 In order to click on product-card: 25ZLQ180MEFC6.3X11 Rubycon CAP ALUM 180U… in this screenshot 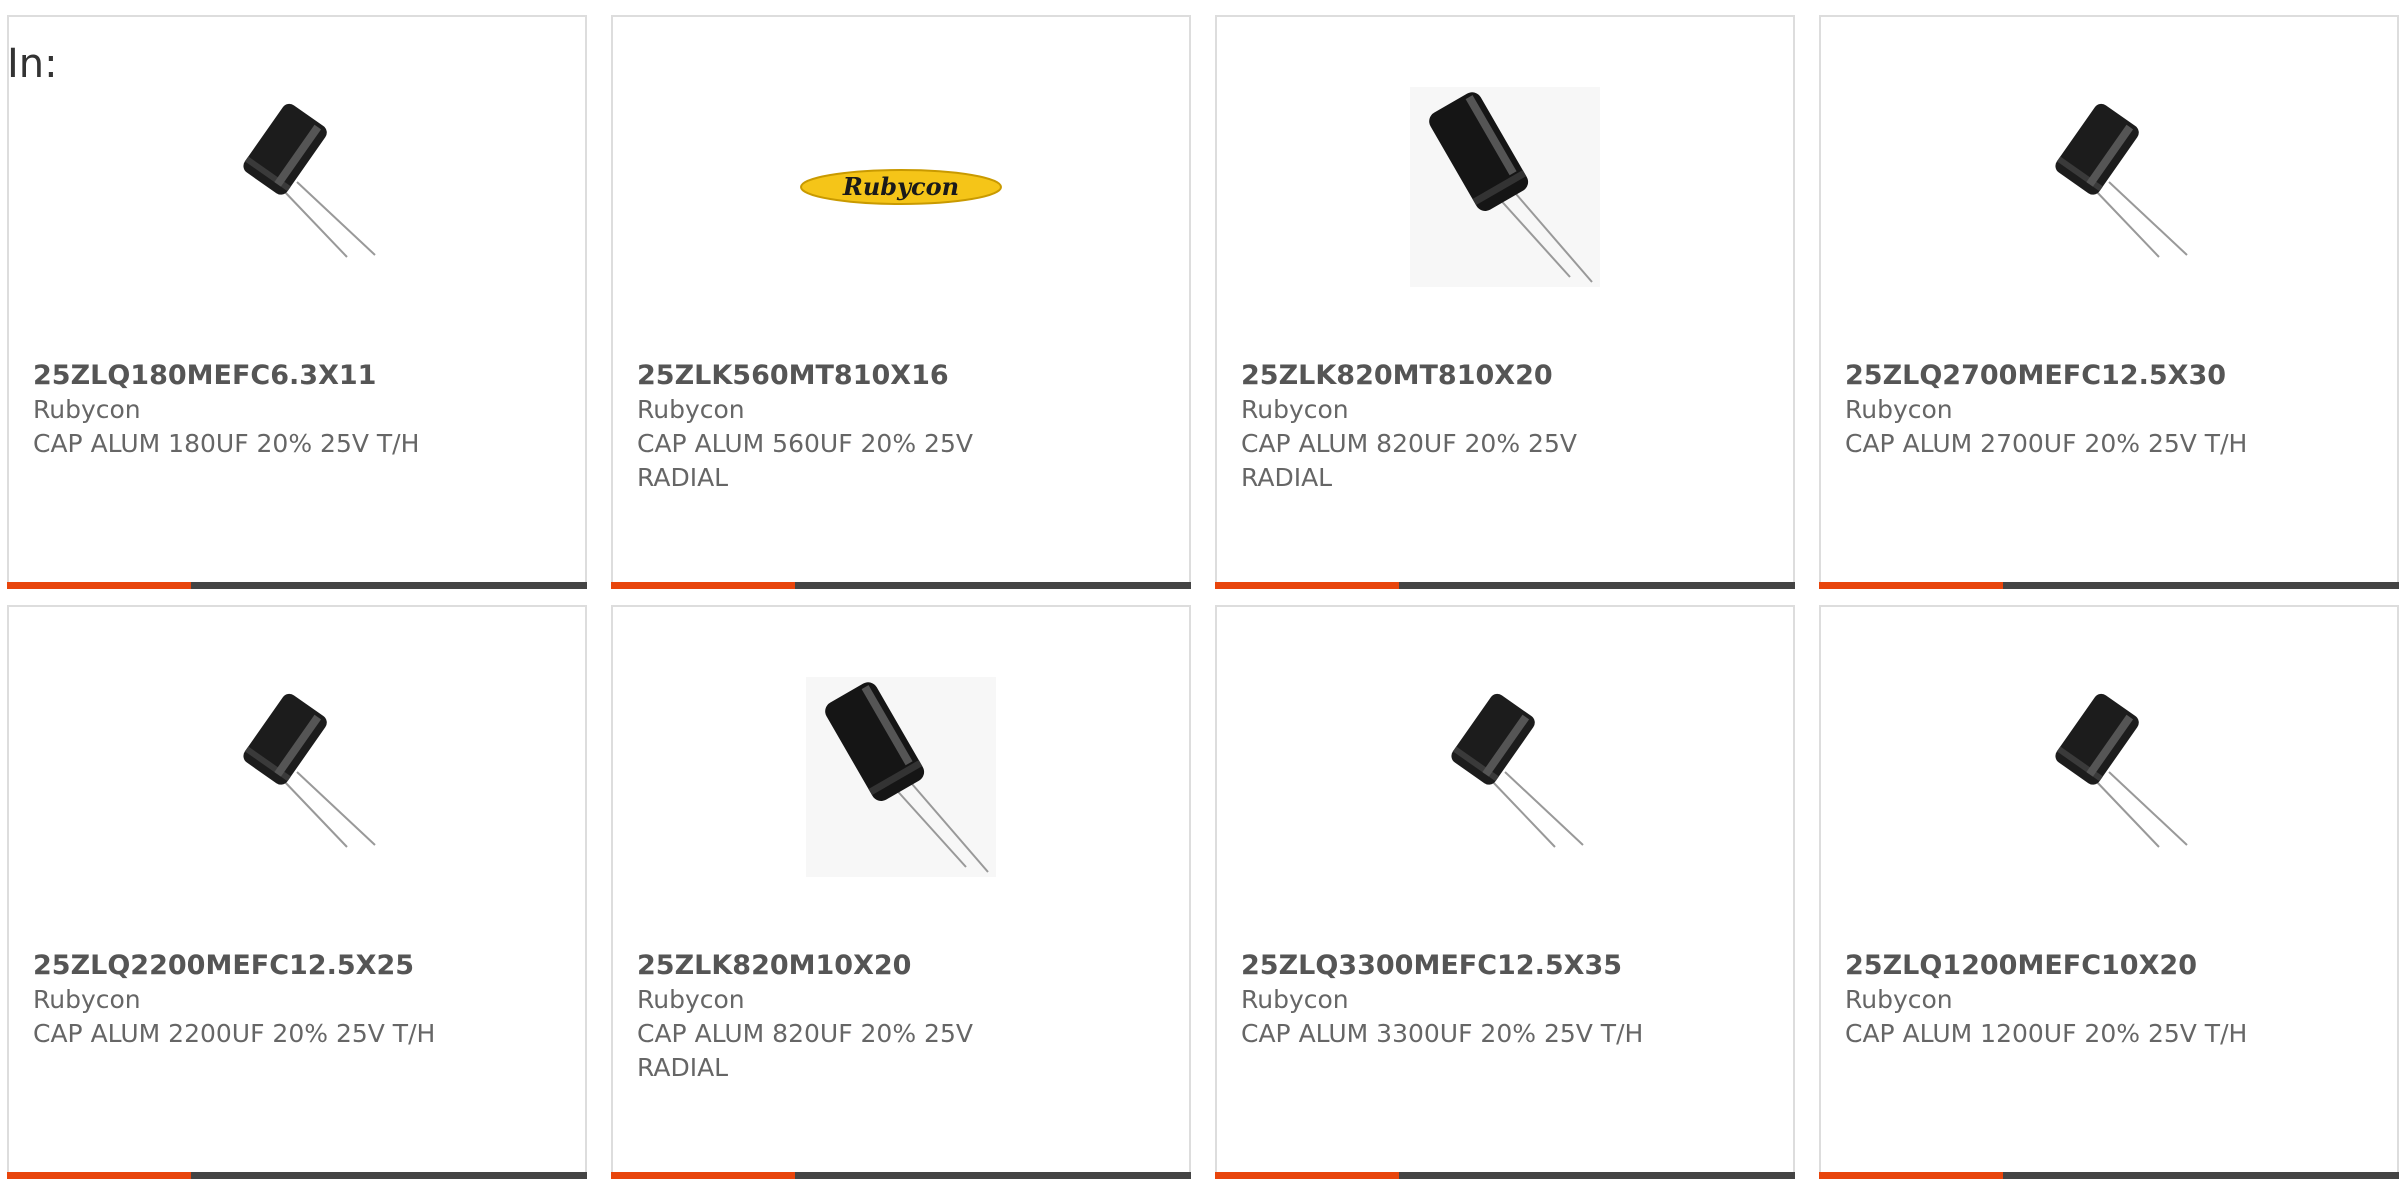, I will do `click(297, 302)`.